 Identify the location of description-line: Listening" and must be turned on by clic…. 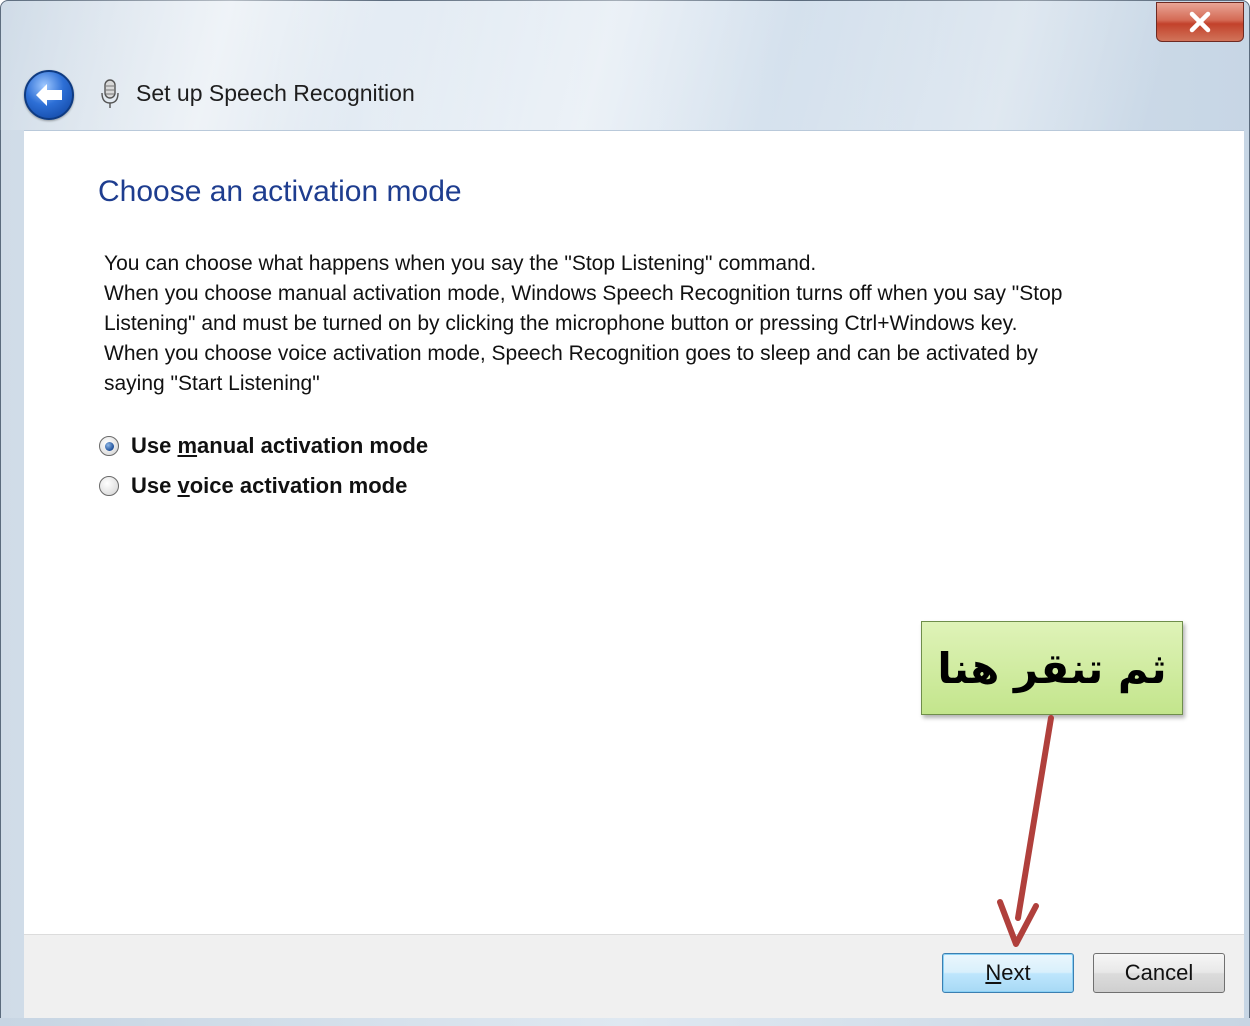
(561, 323).